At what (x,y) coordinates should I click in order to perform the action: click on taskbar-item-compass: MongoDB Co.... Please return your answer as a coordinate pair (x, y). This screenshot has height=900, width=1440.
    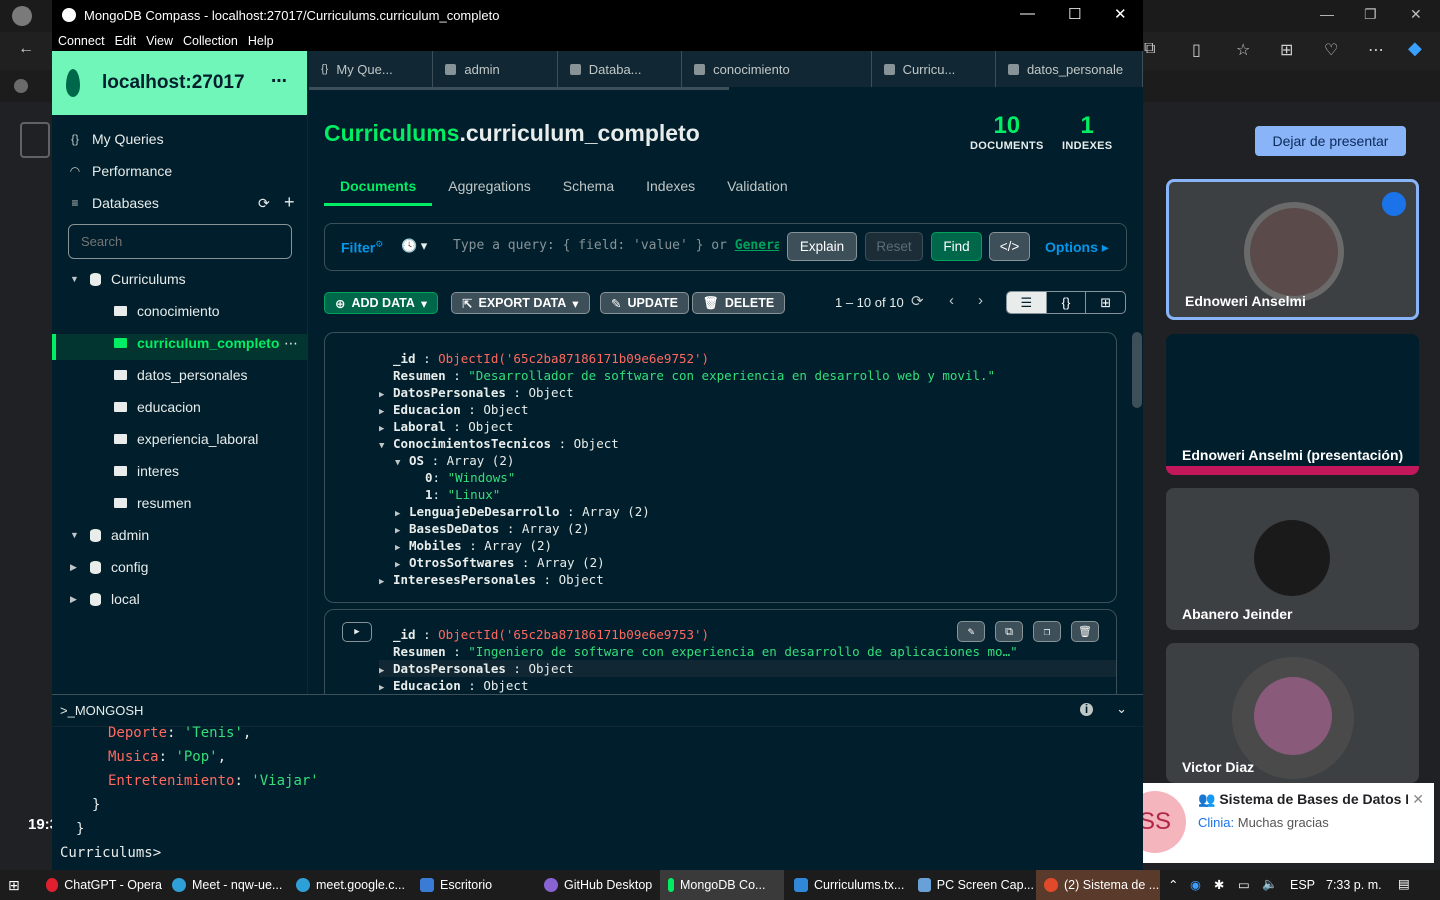
    Looking at the image, I should click on (722, 885).